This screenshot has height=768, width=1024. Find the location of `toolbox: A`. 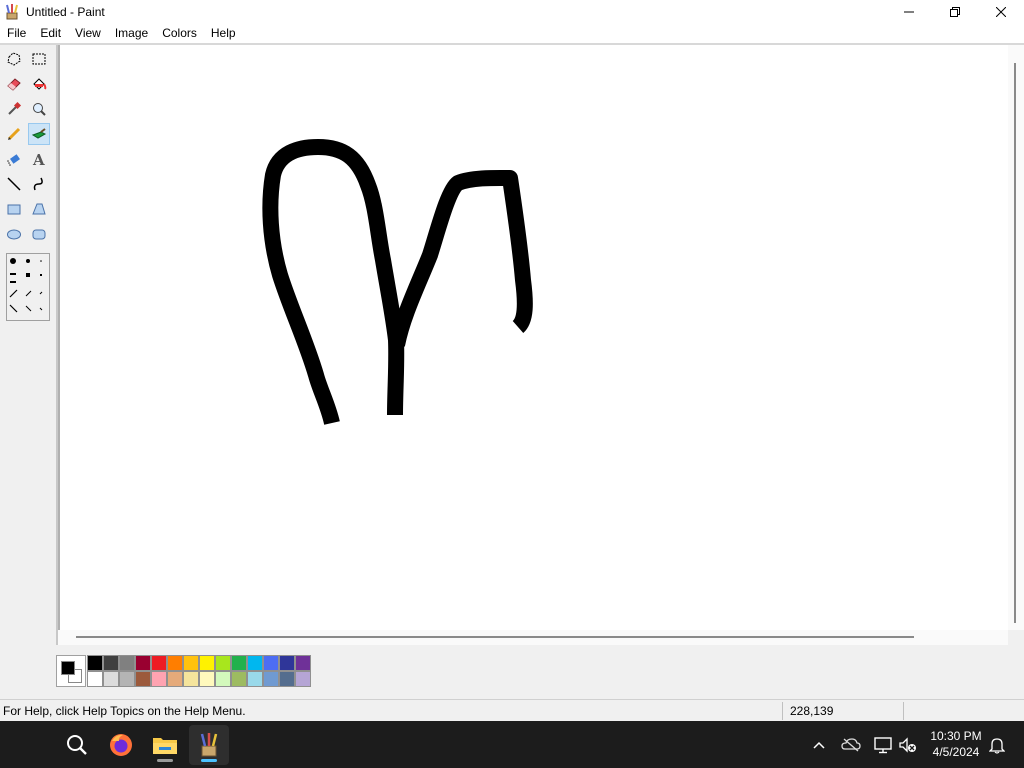

toolbox: A is located at coordinates (28, 345).